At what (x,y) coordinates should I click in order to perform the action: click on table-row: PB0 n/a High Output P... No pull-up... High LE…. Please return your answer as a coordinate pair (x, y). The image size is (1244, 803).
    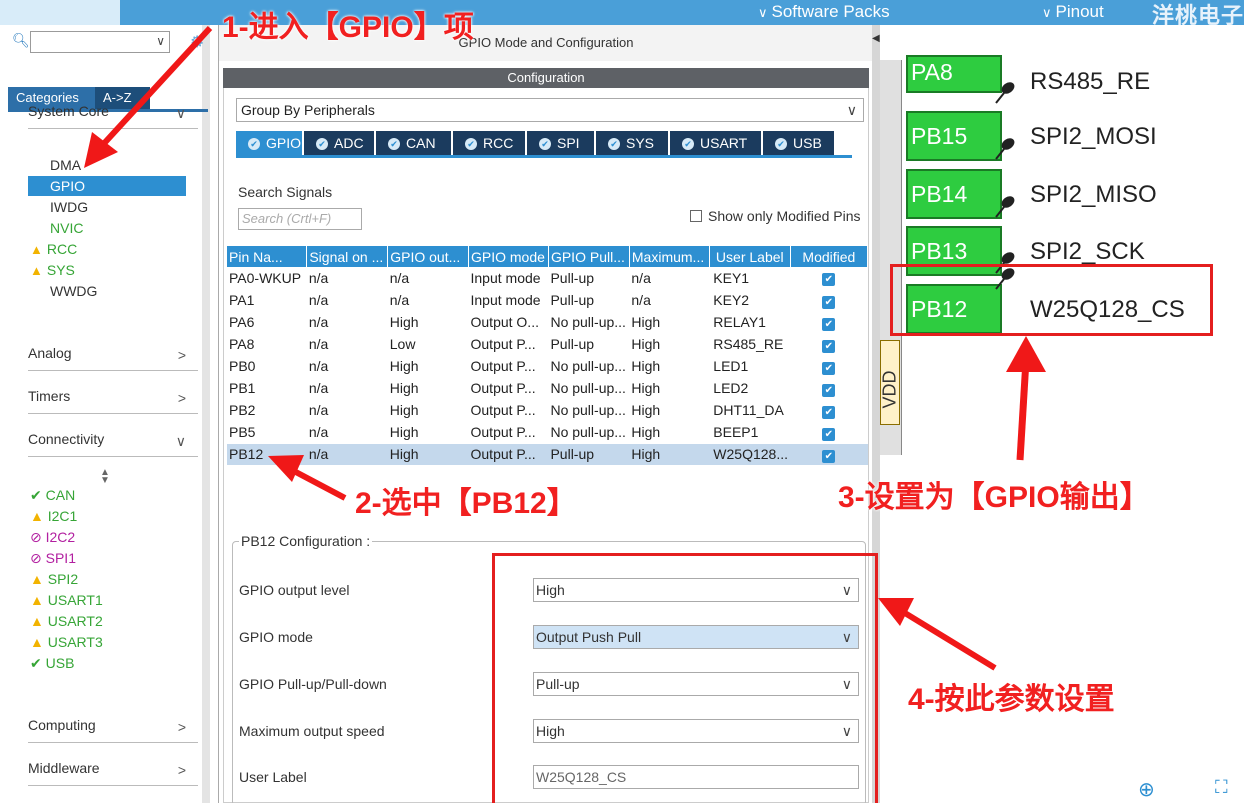
    Looking at the image, I should click on (547, 366).